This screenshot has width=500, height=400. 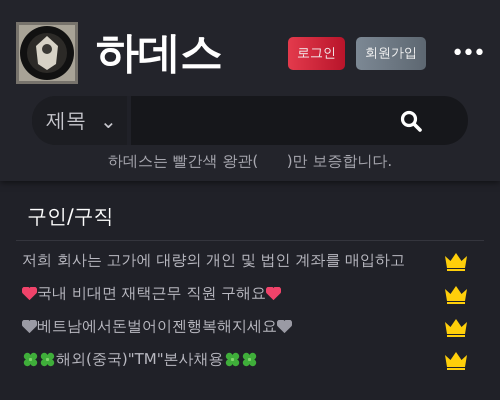 What do you see at coordinates (391, 53) in the screenshot?
I see `signup-button: 회원가입` at bounding box center [391, 53].